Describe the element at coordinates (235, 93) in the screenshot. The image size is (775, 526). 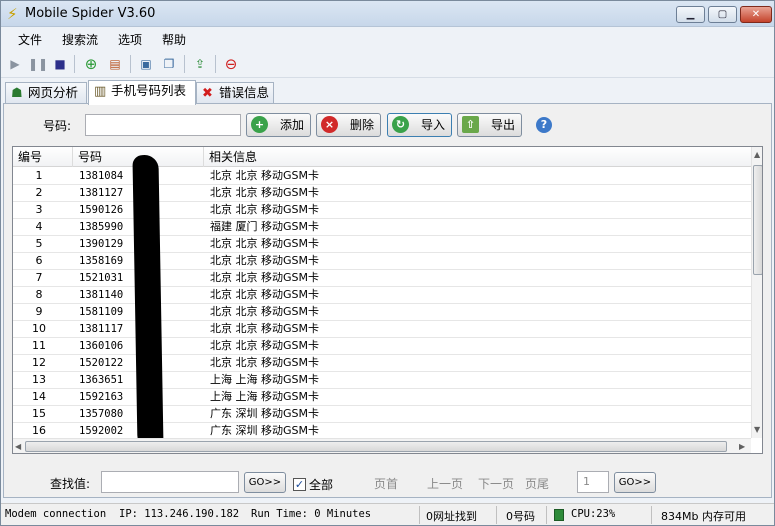
I see `tab-error-info: ✖ 错误信息` at that location.